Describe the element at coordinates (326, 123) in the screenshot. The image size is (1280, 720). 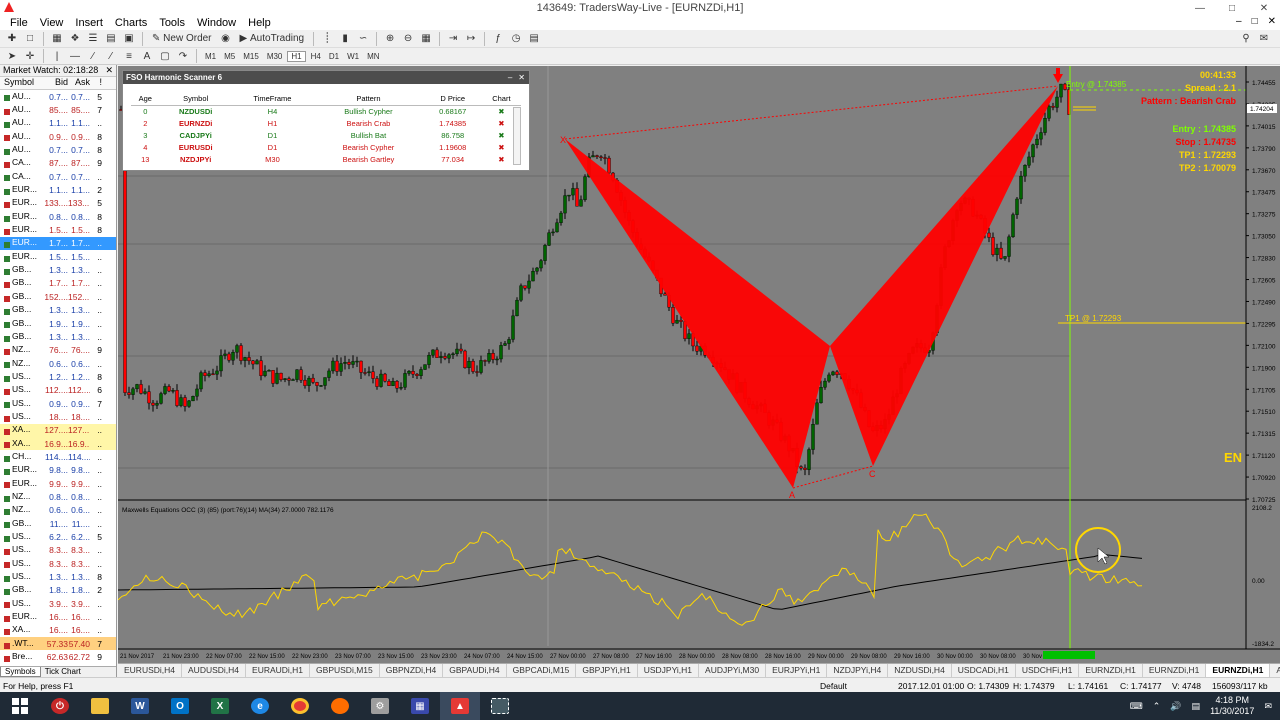
I see `scanner-row: 2 EURNZDi H1 Bearish Crab 1.74385 ✖` at that location.